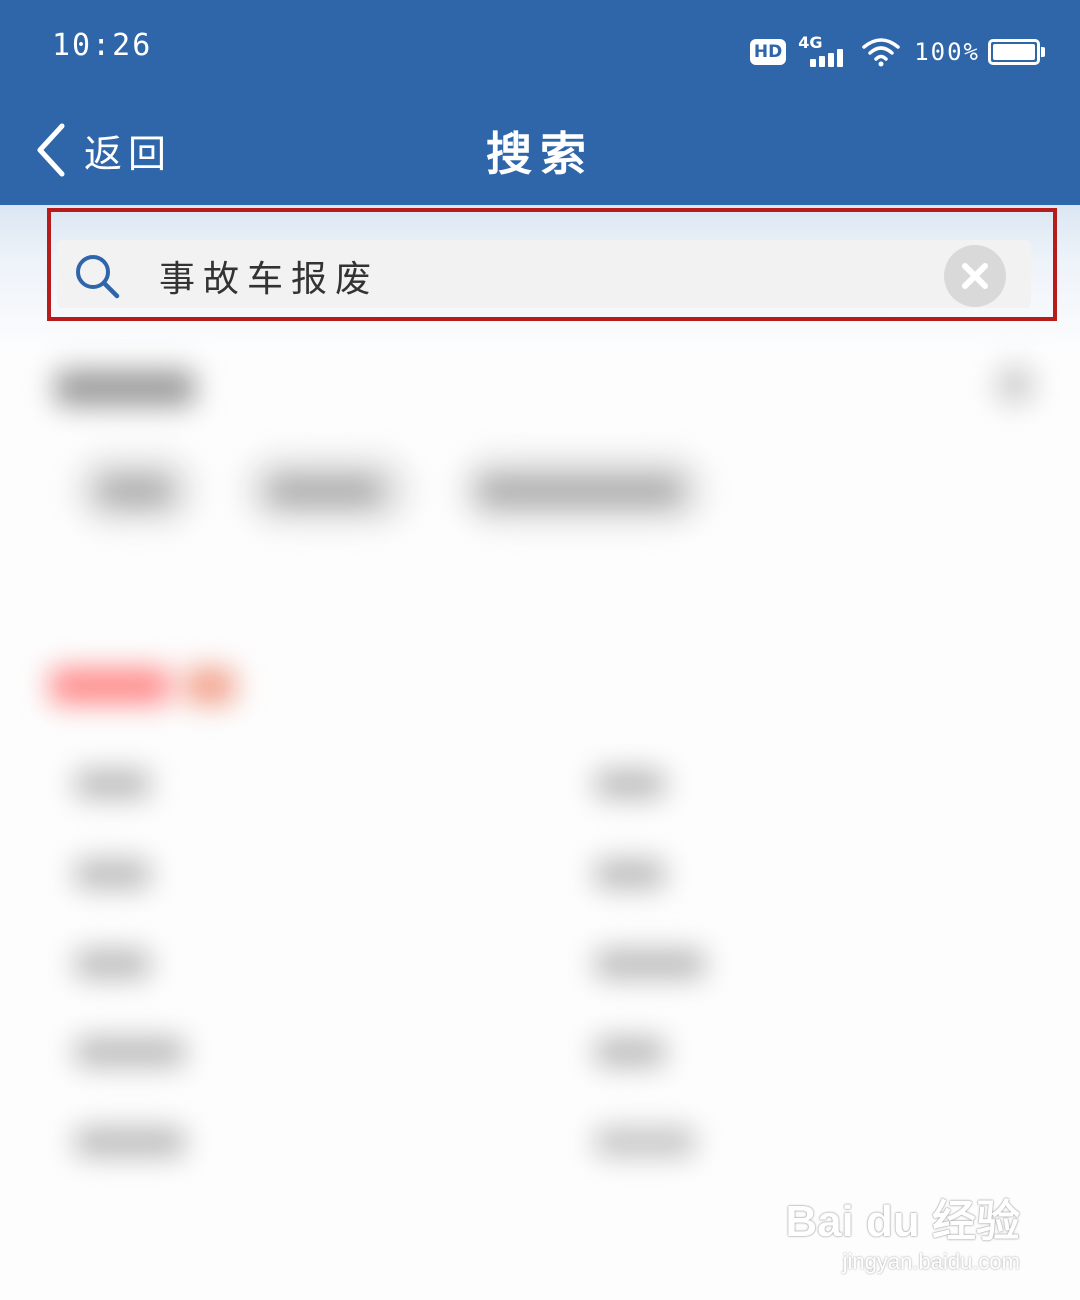 The width and height of the screenshot is (1080, 1300). What do you see at coordinates (1016, 52) in the screenshot?
I see `battery-icon` at bounding box center [1016, 52].